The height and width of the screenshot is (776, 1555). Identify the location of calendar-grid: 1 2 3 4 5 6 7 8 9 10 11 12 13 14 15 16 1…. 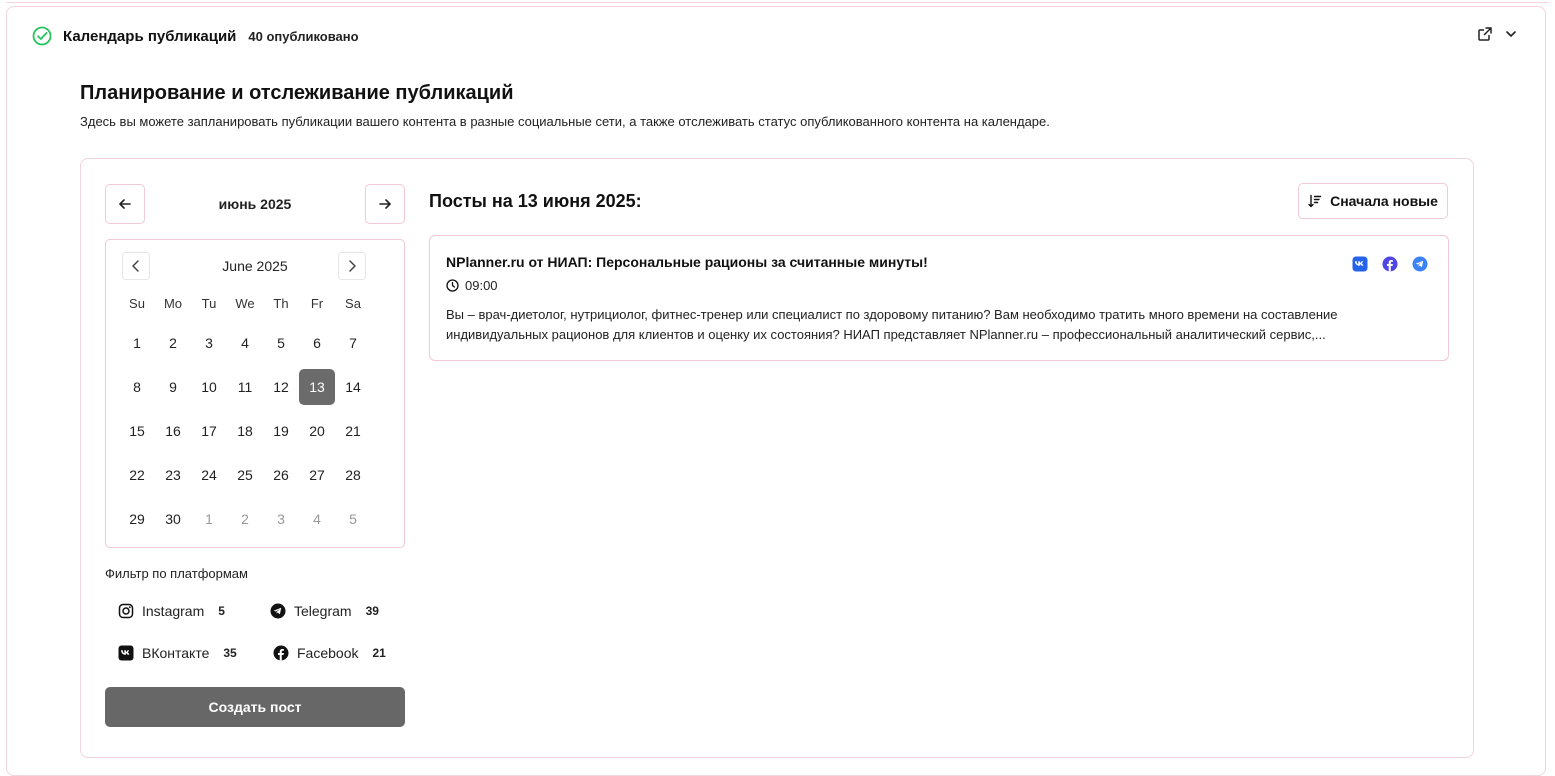
(245, 431).